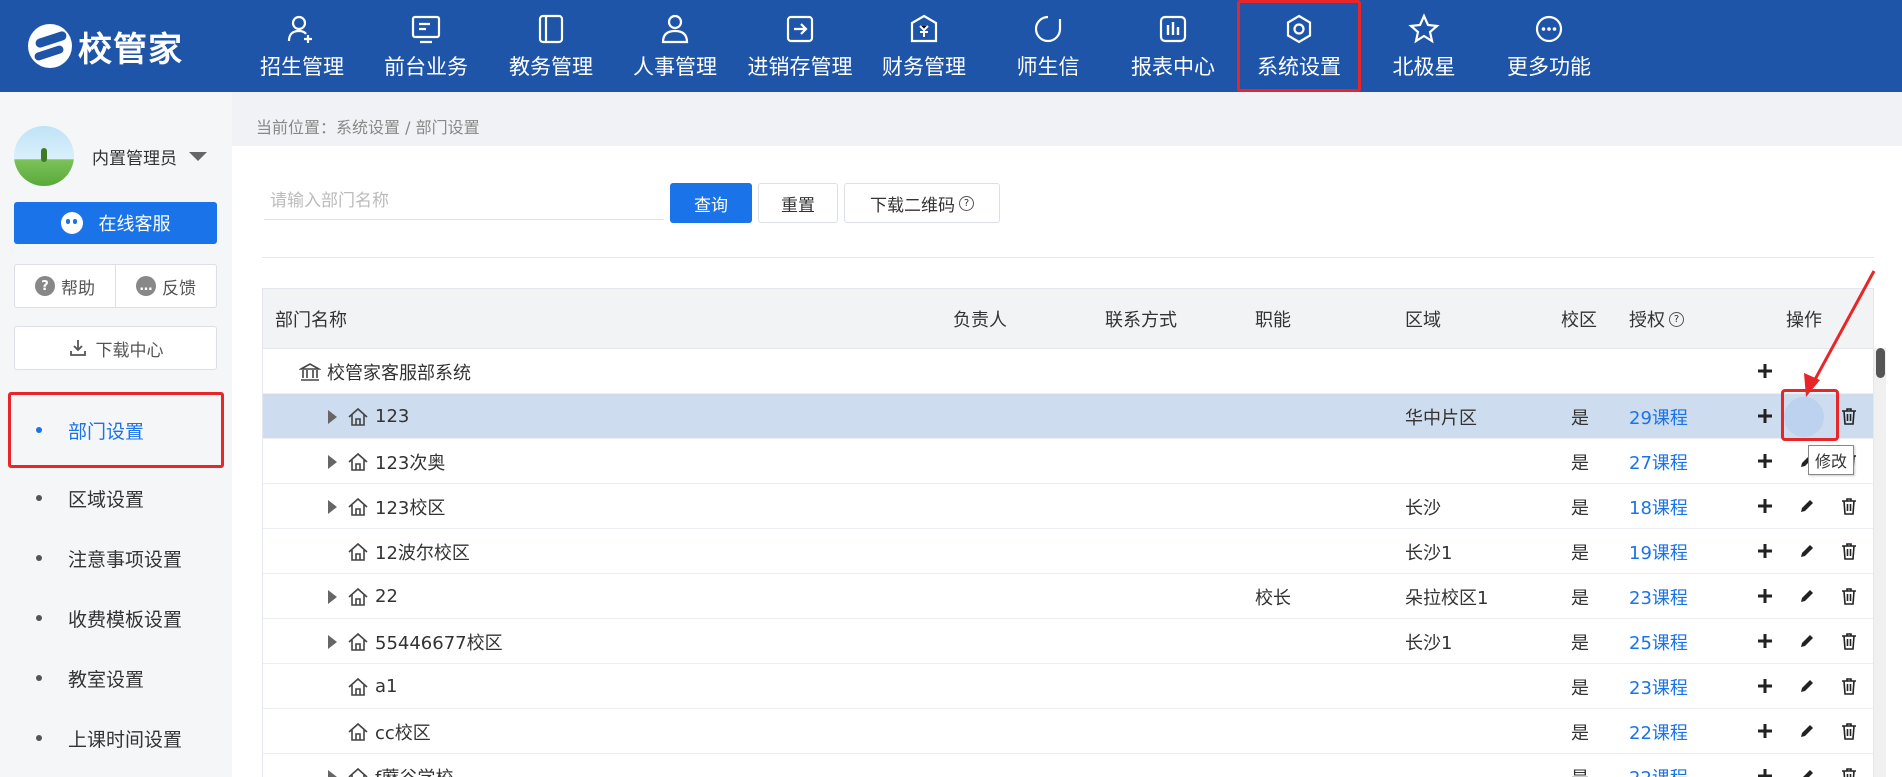  I want to click on settings-menu: 部门设置区域设置注意事项设置收费模板设置 教室设置 上课时间设置, so click(116, 580).